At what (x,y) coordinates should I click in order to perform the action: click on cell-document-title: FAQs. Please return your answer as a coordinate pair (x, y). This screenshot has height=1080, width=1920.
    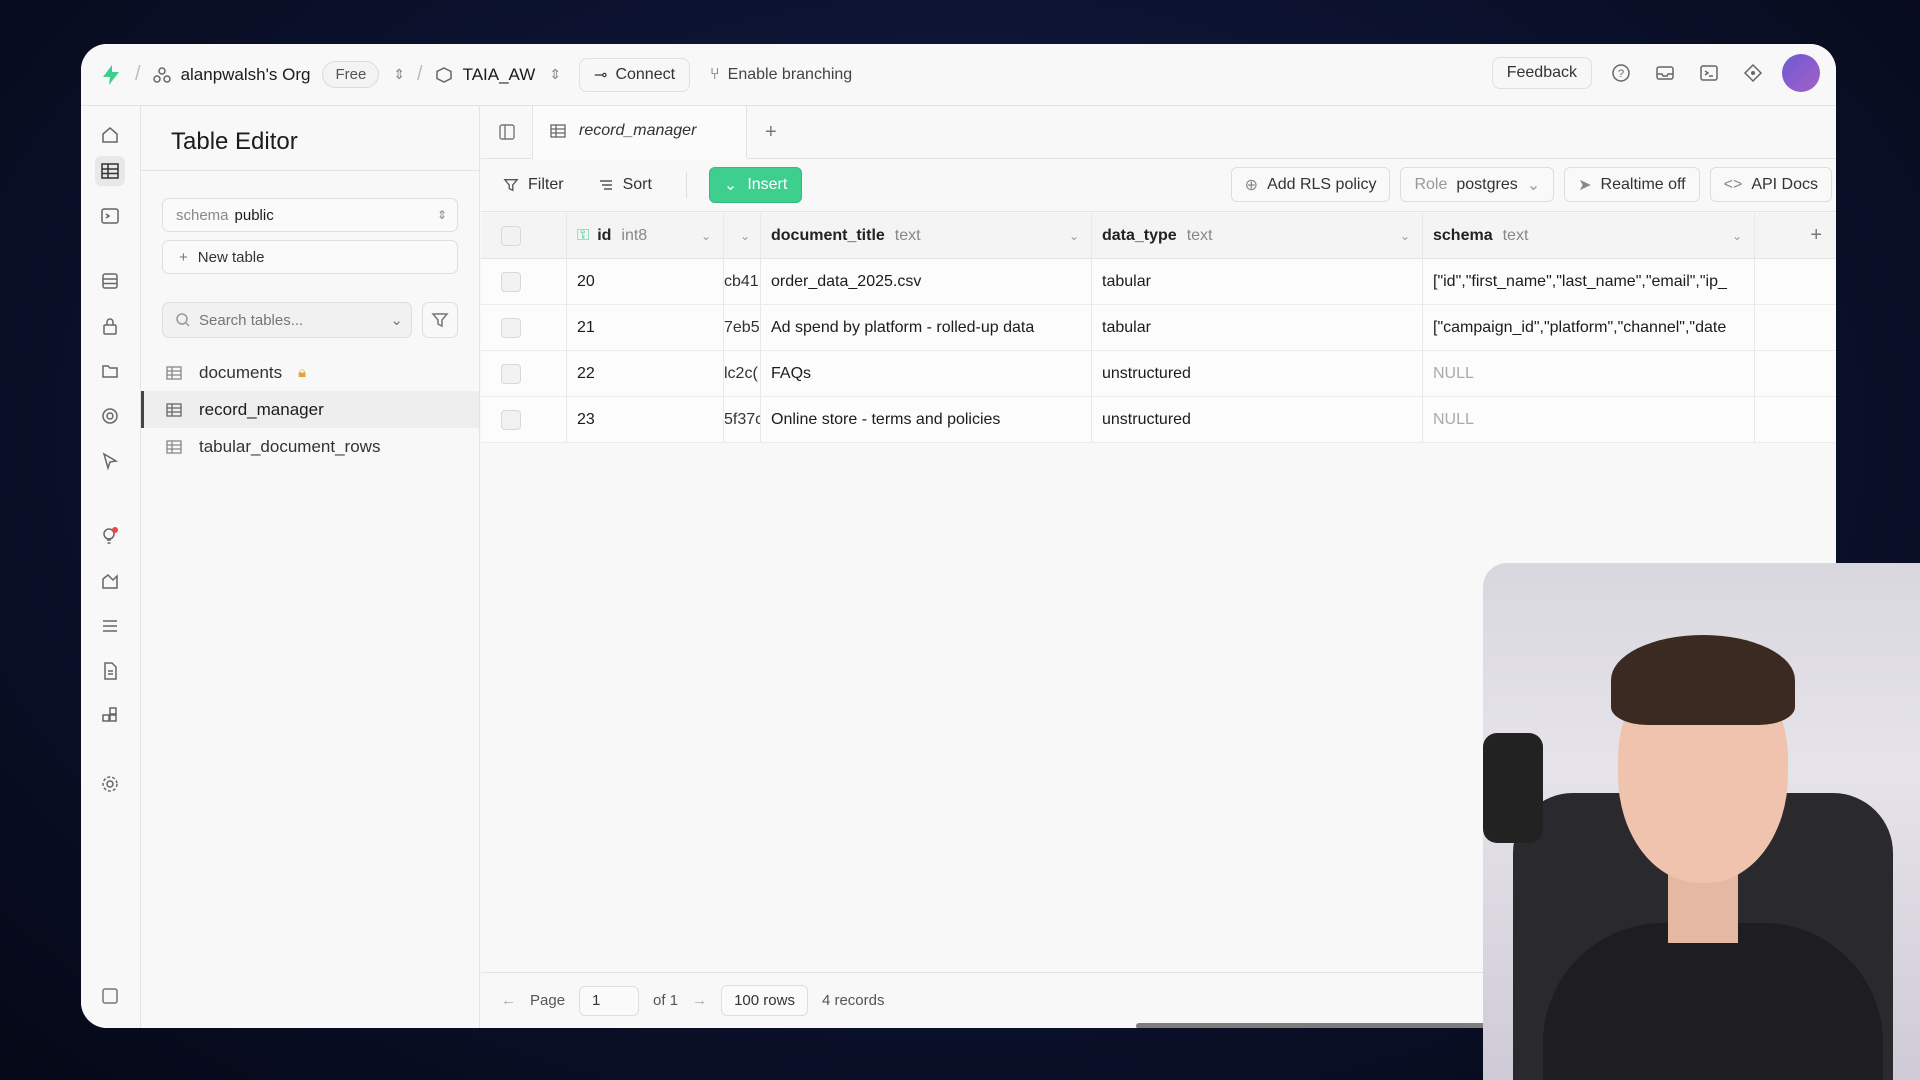
    Looking at the image, I should click on (926, 373).